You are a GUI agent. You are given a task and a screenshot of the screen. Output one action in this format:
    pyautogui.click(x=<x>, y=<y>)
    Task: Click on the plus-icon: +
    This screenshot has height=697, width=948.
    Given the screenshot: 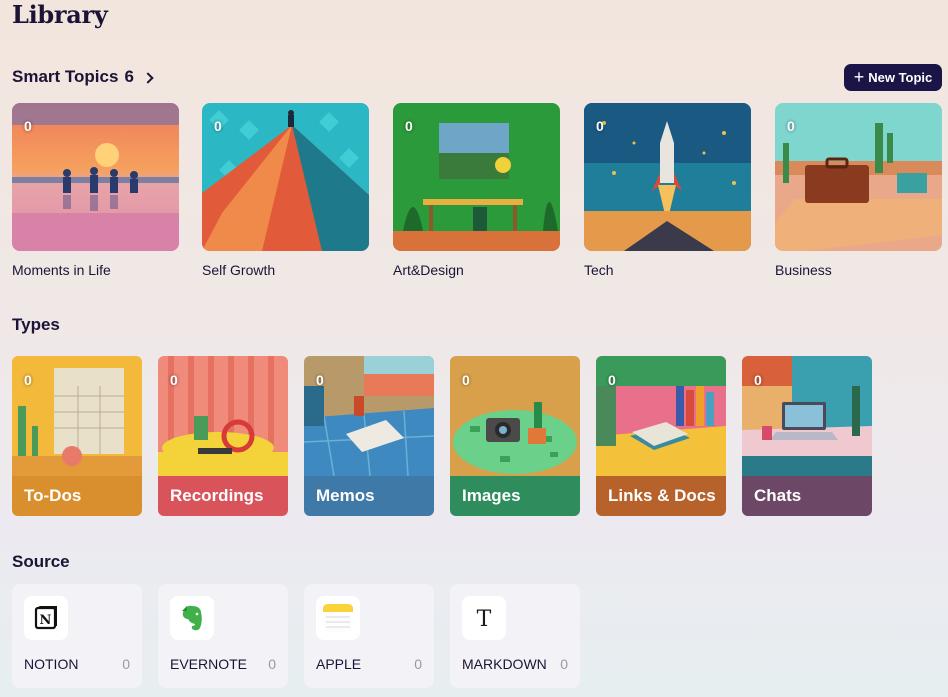 What is the action you would take?
    pyautogui.click(x=859, y=76)
    